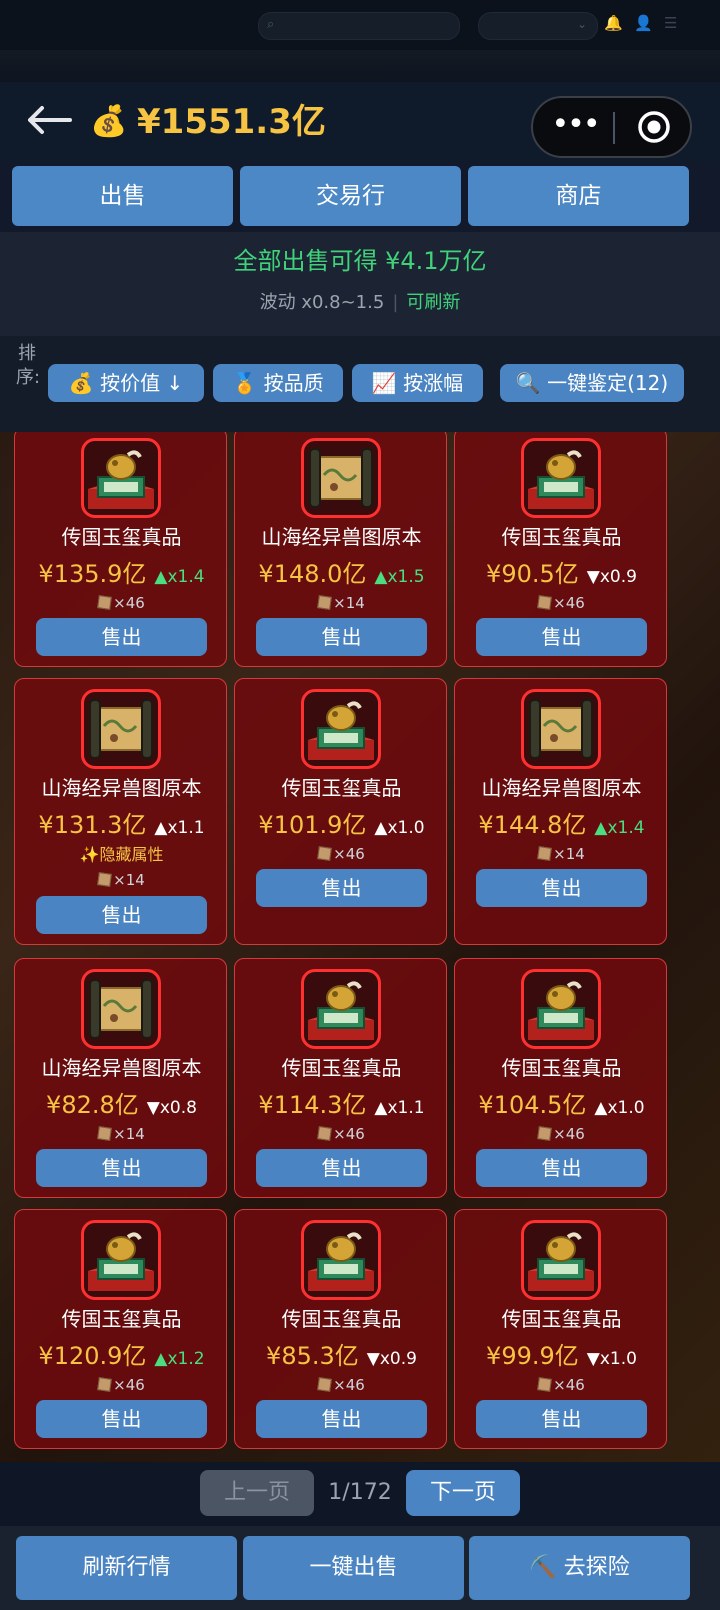 Image resolution: width=720 pixels, height=1610 pixels. Describe the element at coordinates (92, 574) in the screenshot. I see `item-price: ¥135.9亿` at that location.